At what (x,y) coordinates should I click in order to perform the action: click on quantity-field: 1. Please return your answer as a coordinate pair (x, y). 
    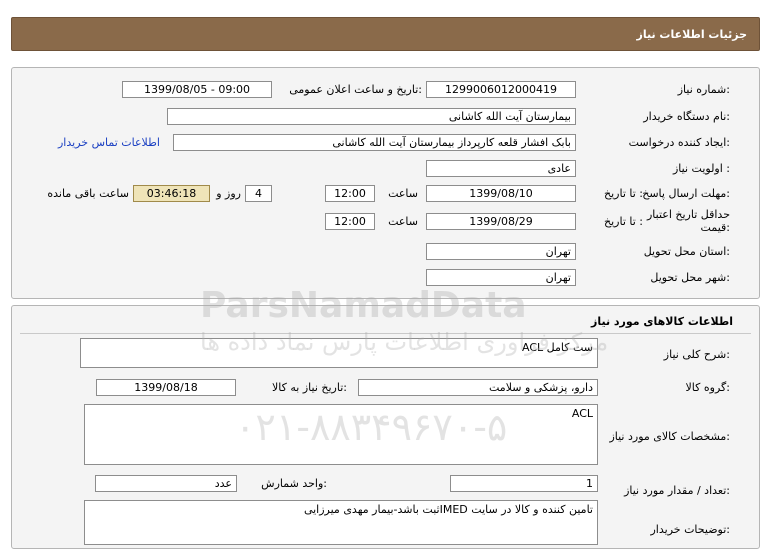
    Looking at the image, I should click on (524, 483).